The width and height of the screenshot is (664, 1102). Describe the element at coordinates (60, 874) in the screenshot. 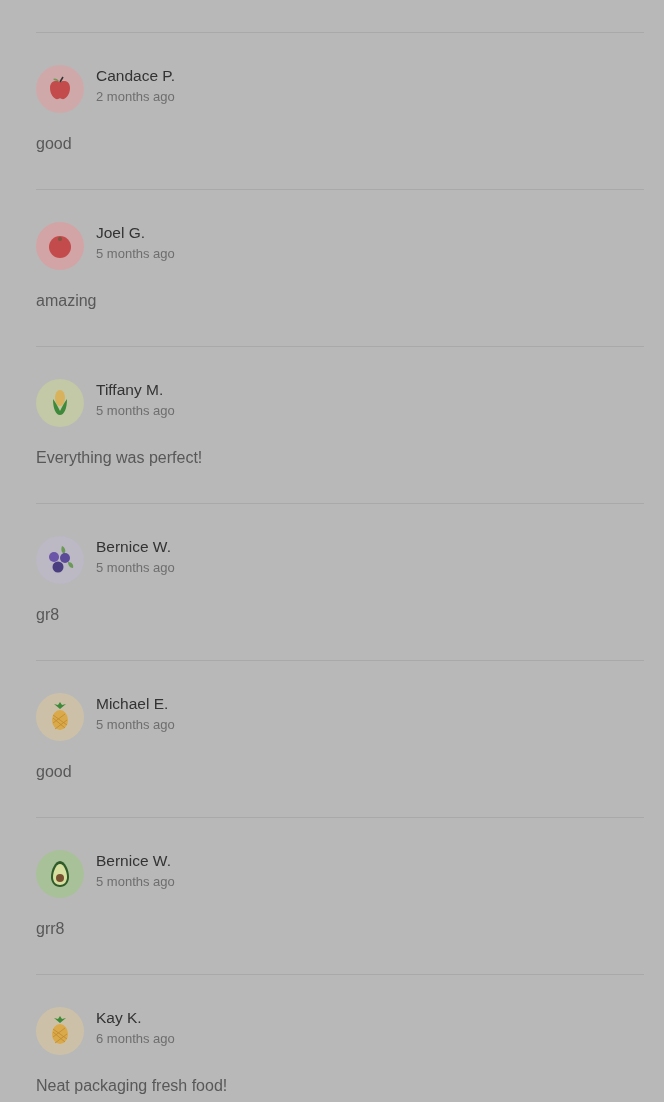

I see `avocado-icon` at that location.